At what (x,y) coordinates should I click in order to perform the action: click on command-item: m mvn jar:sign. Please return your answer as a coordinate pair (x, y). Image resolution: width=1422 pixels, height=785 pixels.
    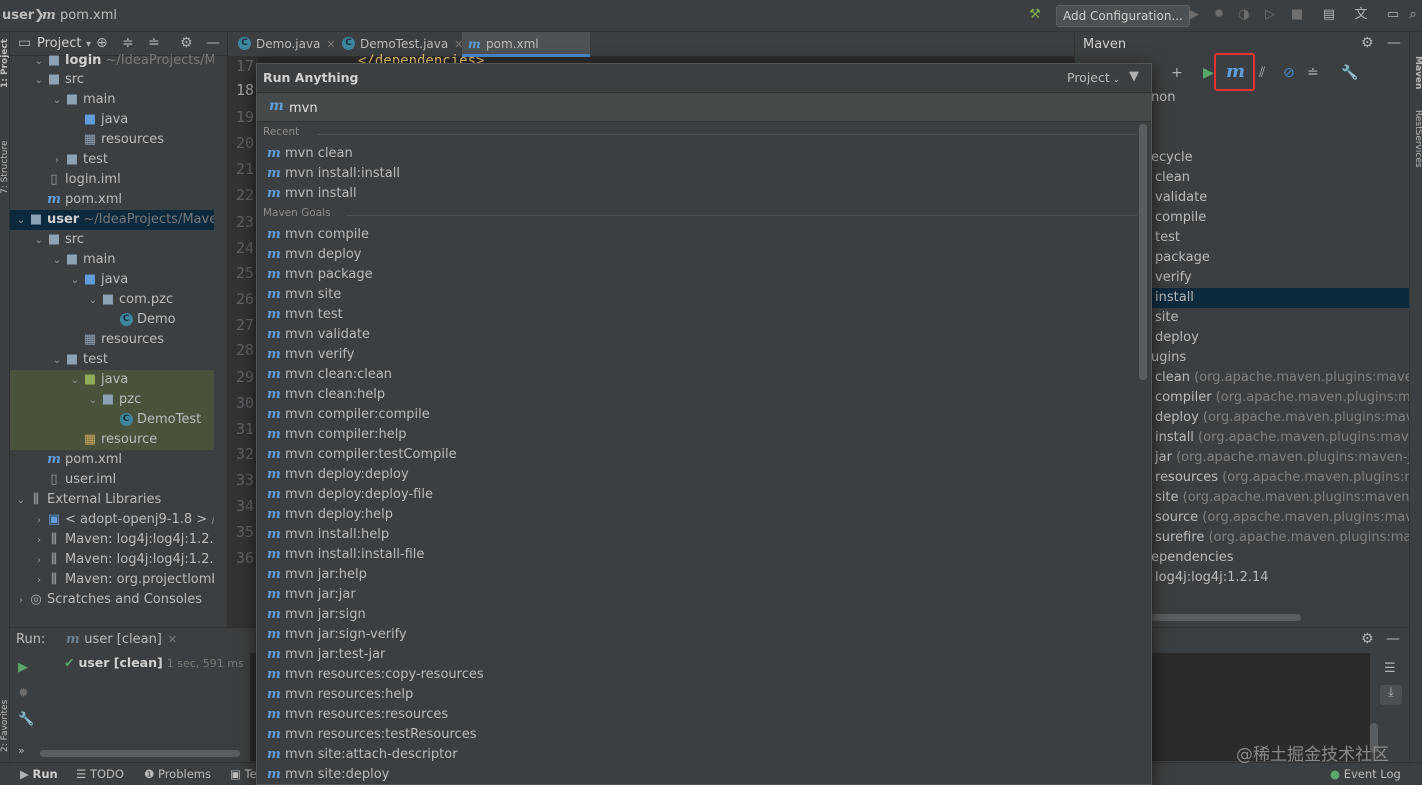
    Looking at the image, I should click on (697, 615).